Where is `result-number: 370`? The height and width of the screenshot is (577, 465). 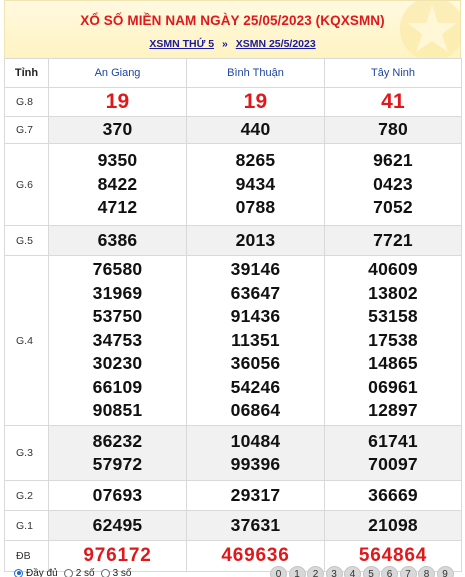 result-number: 370 is located at coordinates (117, 129).